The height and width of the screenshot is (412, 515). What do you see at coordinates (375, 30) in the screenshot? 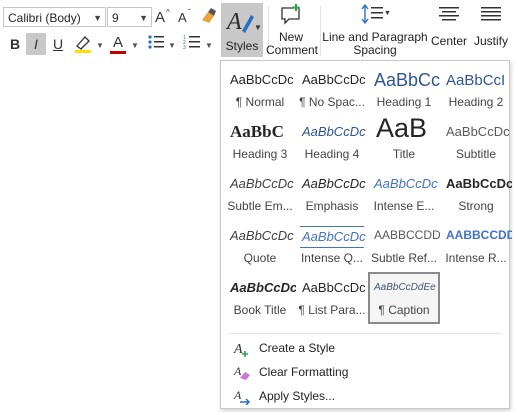
I see `line-paragraph-spacing-button: ▼ Line and Paragraph Spacing` at bounding box center [375, 30].